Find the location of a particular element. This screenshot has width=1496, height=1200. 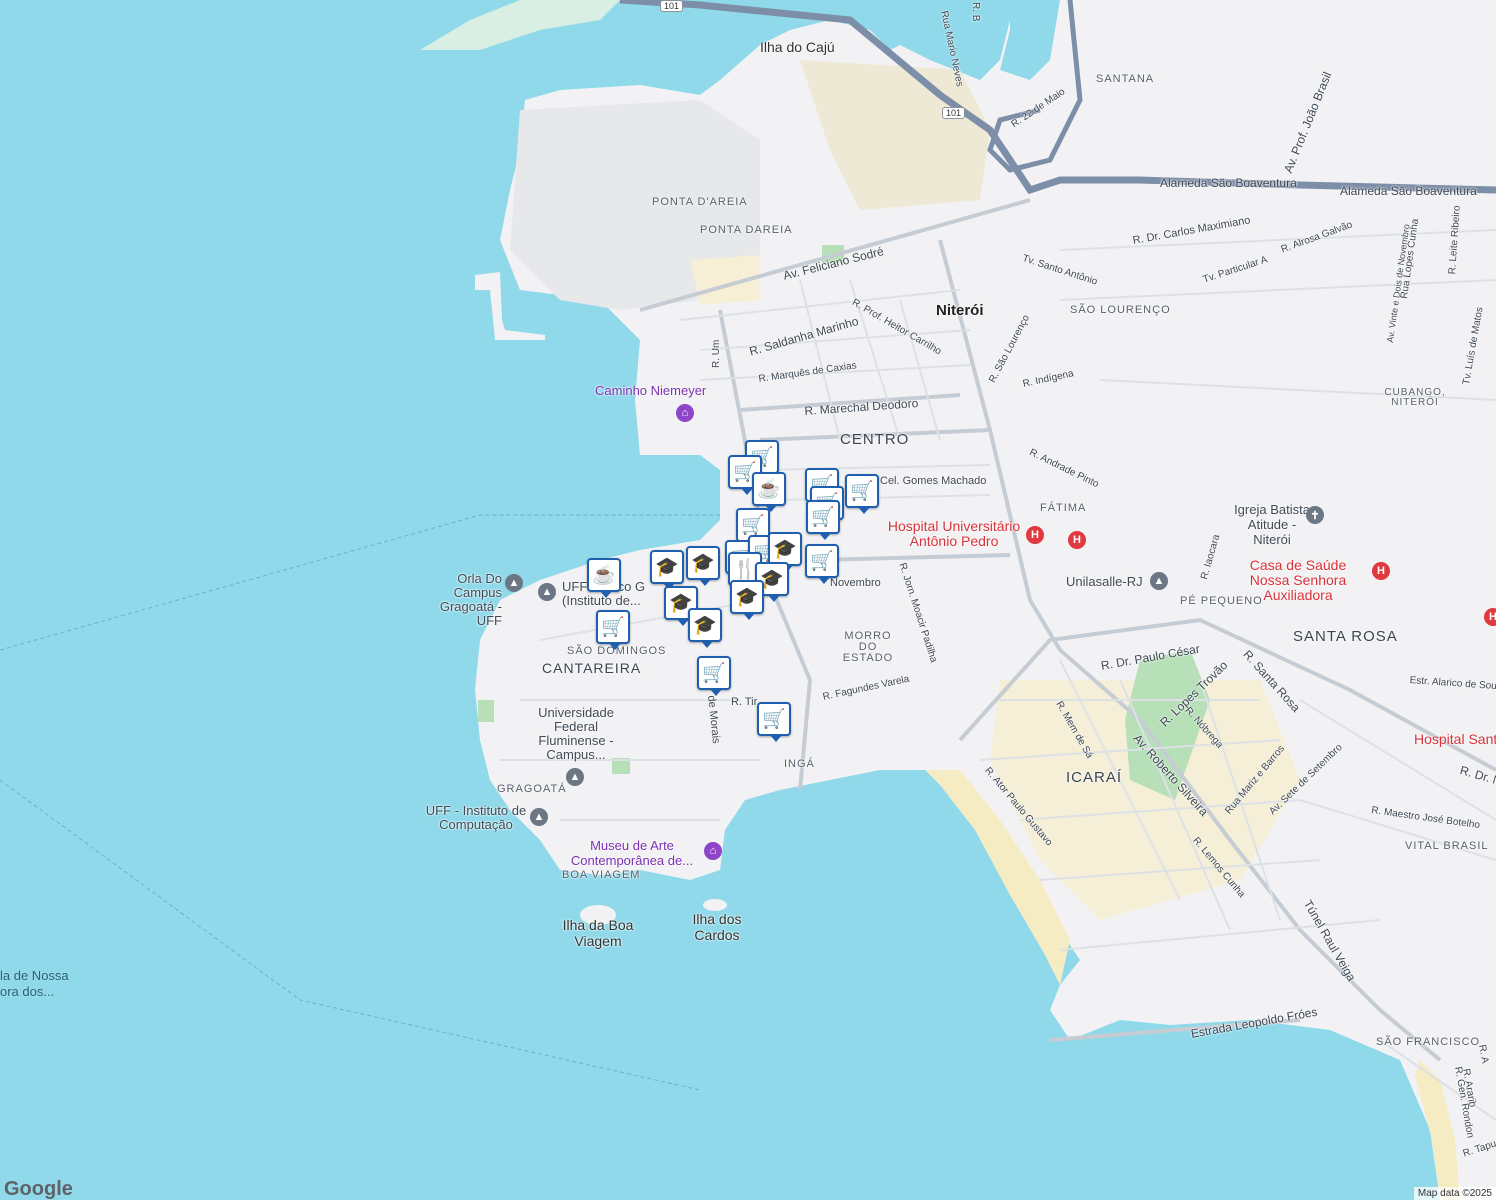

island-label-boa-viagem: Ilha da Boa Viagem is located at coordinates (598, 933).